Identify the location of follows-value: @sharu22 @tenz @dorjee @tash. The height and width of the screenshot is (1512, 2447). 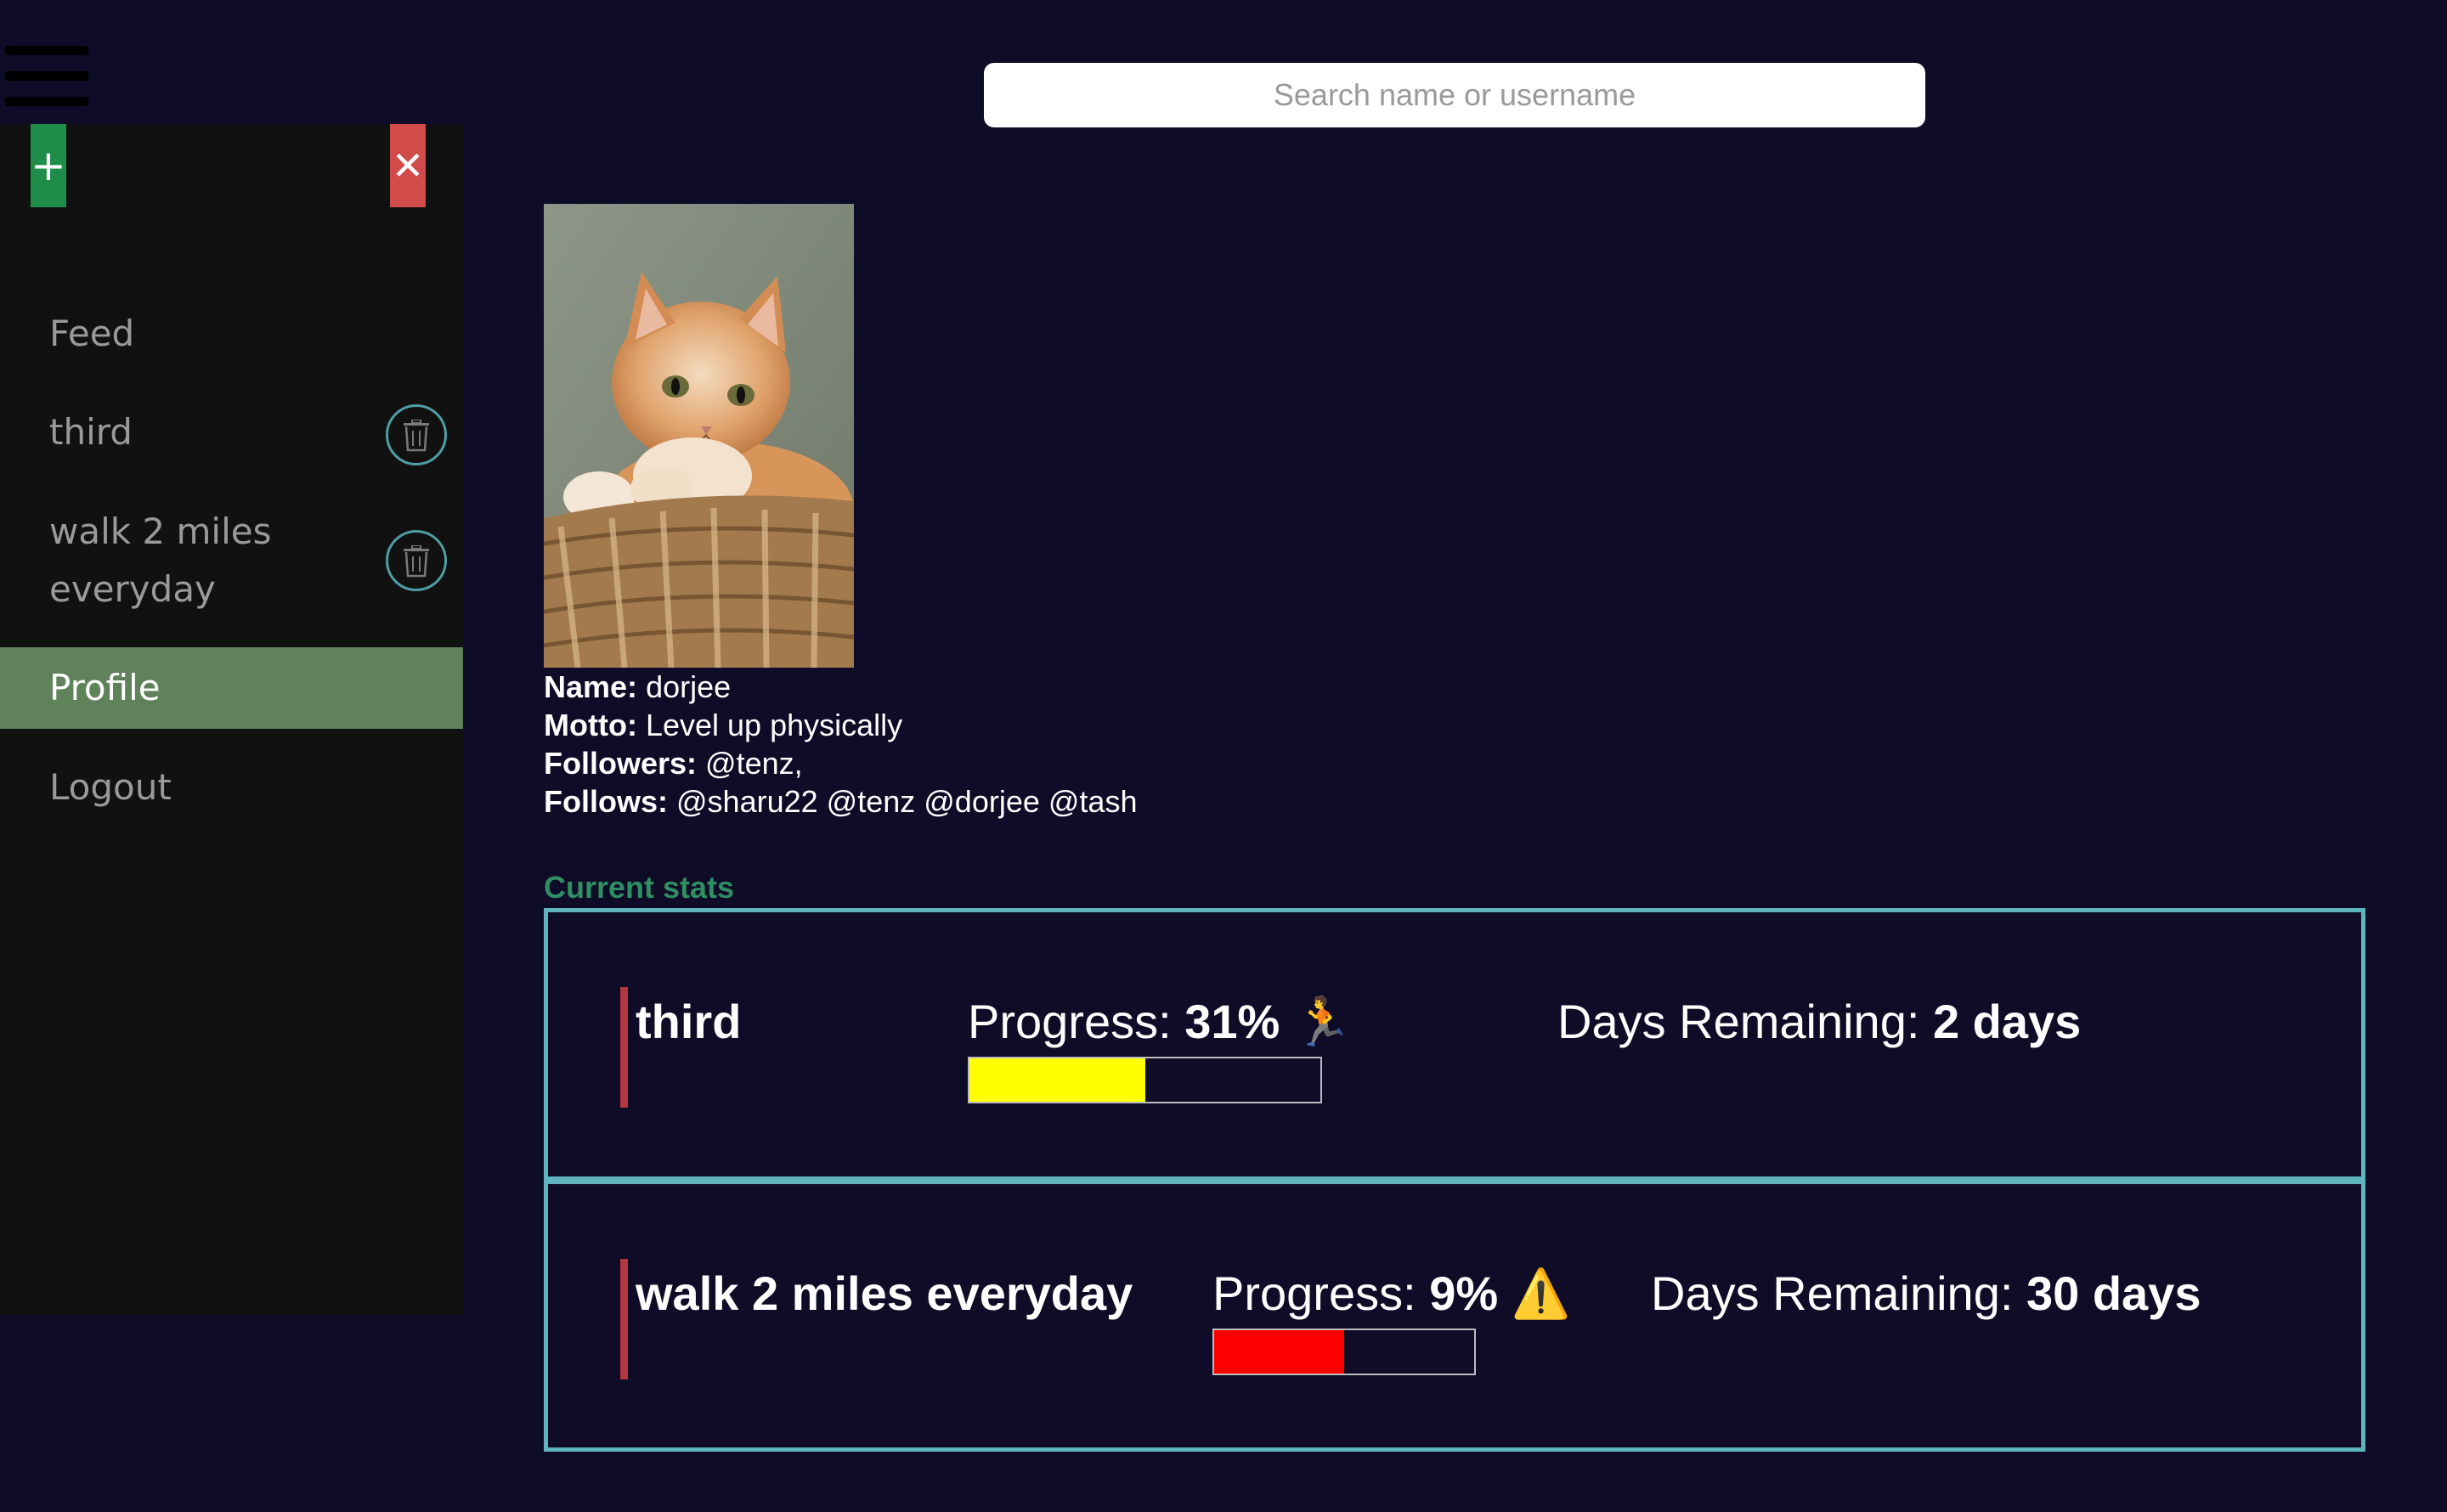
(907, 801).